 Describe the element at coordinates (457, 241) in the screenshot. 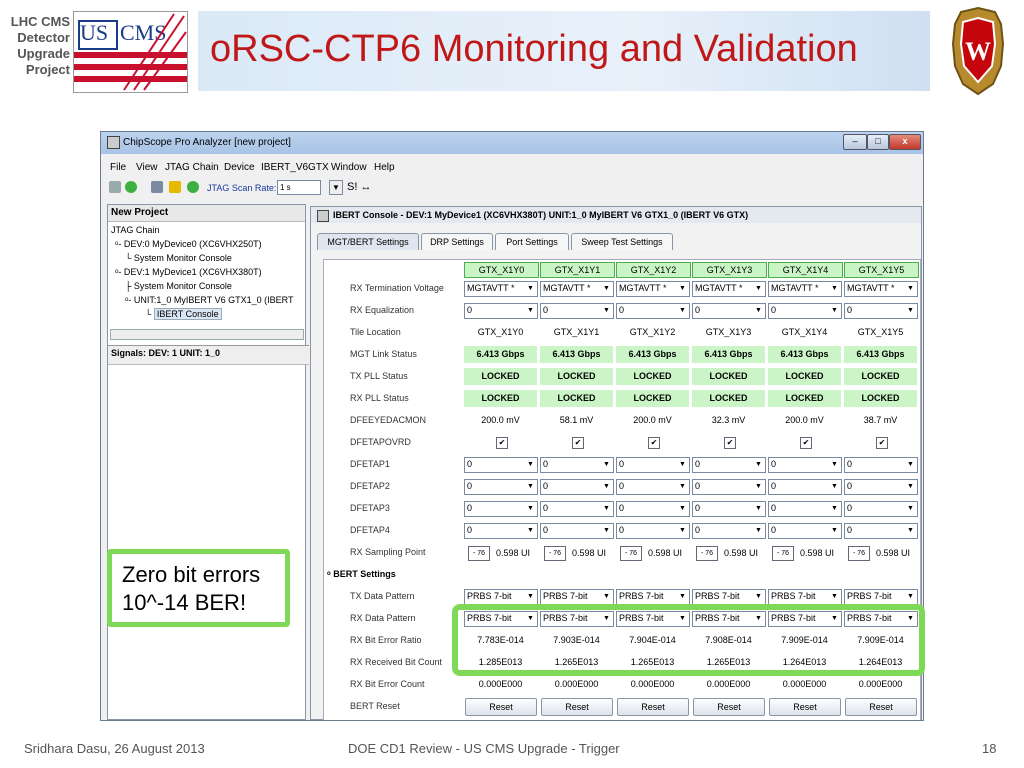

I see `tab-drp-settings: DRP Settings` at that location.